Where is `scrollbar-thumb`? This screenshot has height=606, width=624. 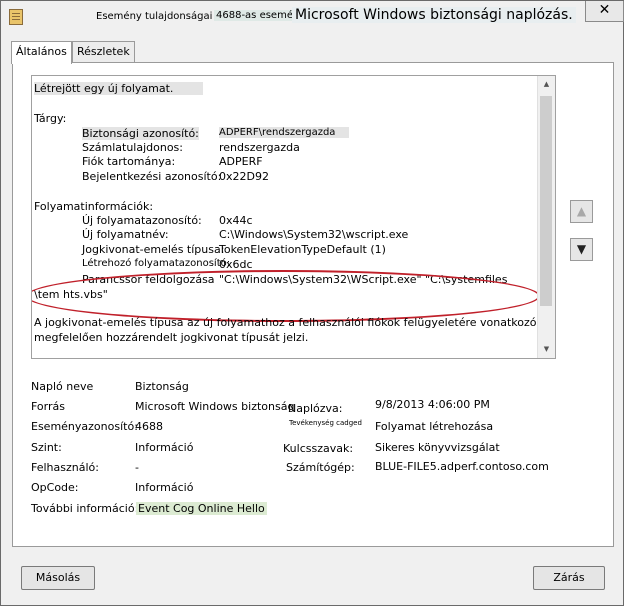
scrollbar-thumb is located at coordinates (546, 201).